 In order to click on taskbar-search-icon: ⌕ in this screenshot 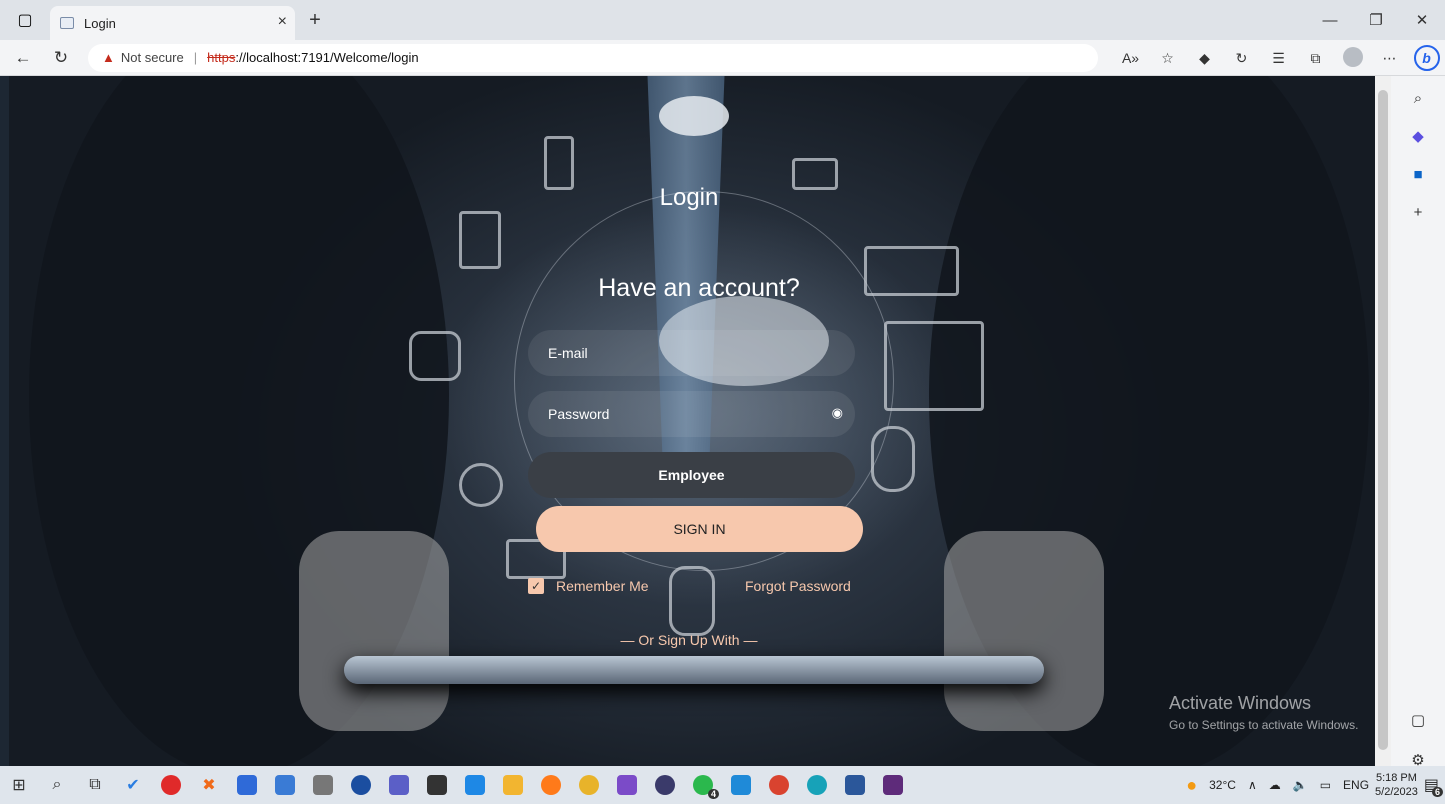, I will do `click(57, 785)`.